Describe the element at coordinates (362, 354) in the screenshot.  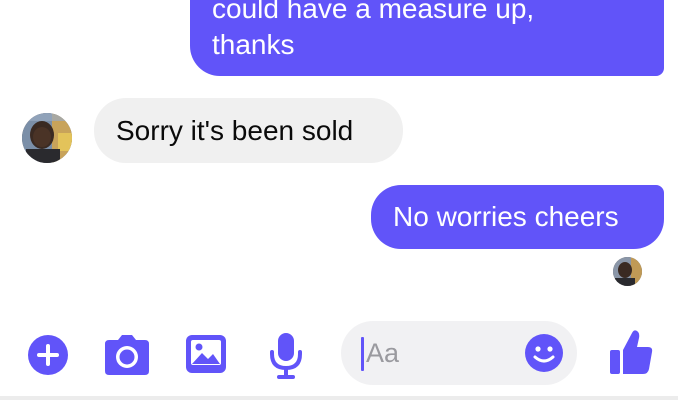
I see `text-cursor` at that location.